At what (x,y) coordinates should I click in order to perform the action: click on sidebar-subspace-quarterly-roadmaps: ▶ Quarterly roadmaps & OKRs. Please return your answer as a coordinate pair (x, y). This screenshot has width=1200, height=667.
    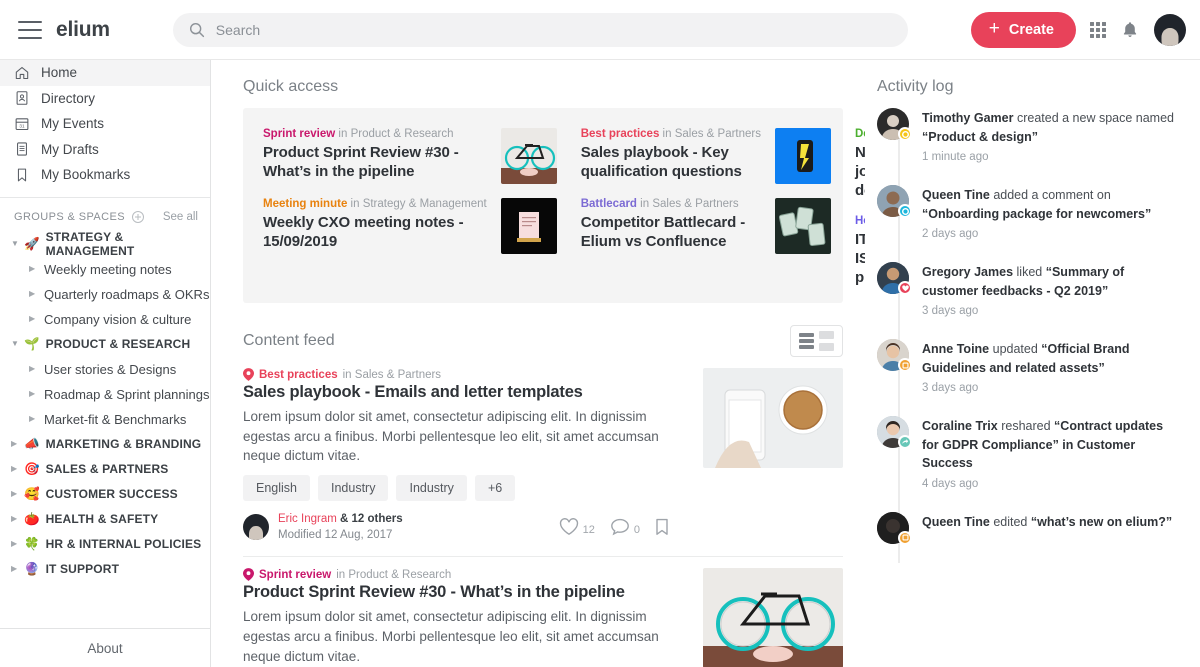
    Looking at the image, I should click on (105, 294).